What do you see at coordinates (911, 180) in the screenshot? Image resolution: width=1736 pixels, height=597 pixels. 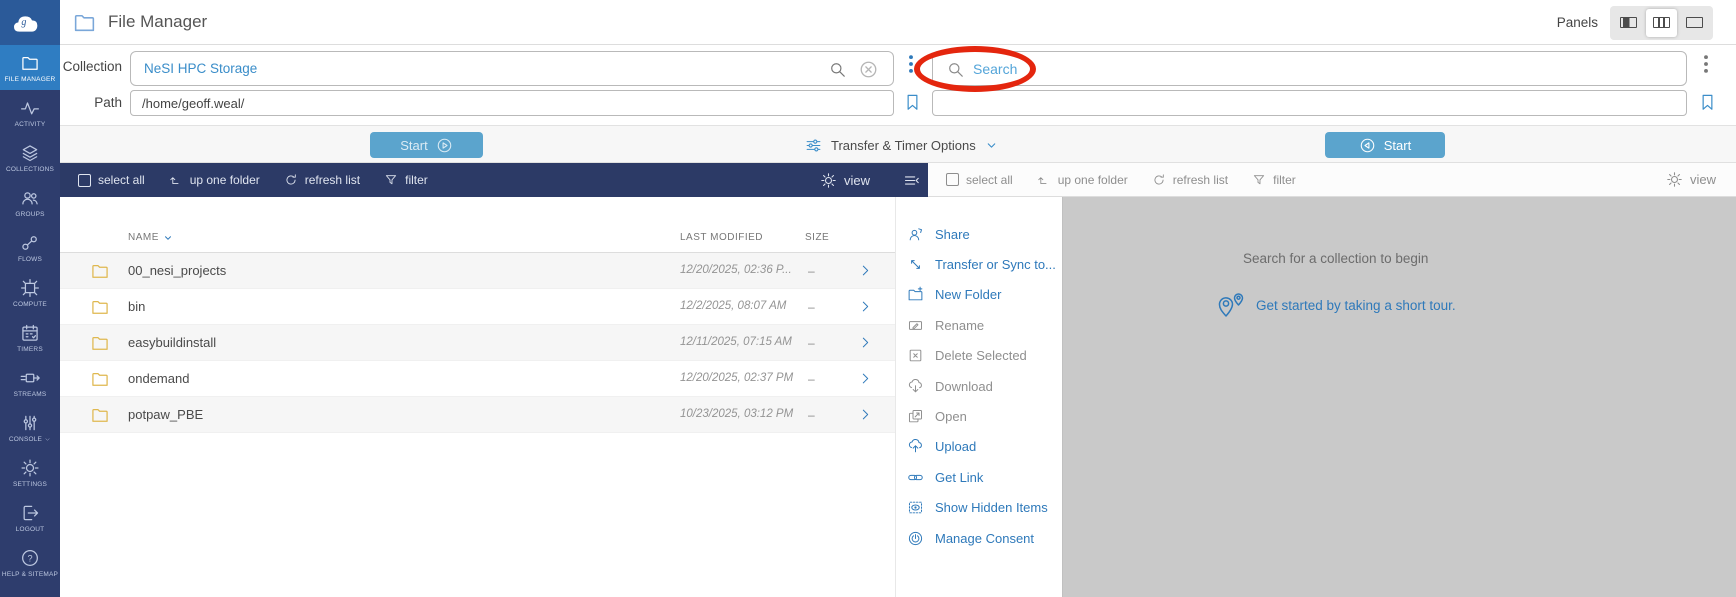 I see `collapse-menu-icon` at bounding box center [911, 180].